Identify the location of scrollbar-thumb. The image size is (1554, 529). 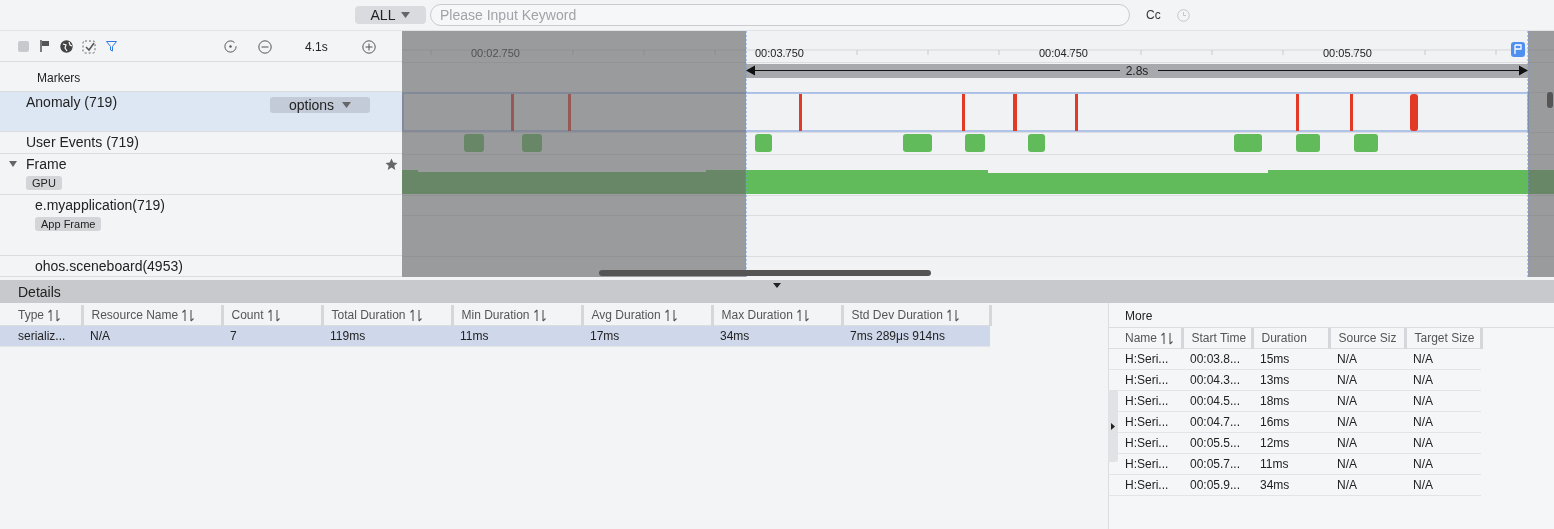
(765, 273).